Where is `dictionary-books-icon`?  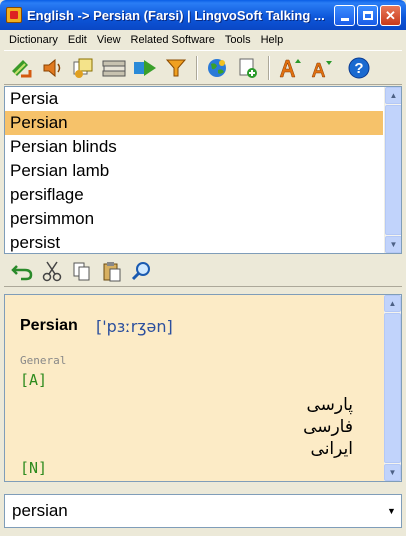
dictionary-books-icon is located at coordinates (114, 68).